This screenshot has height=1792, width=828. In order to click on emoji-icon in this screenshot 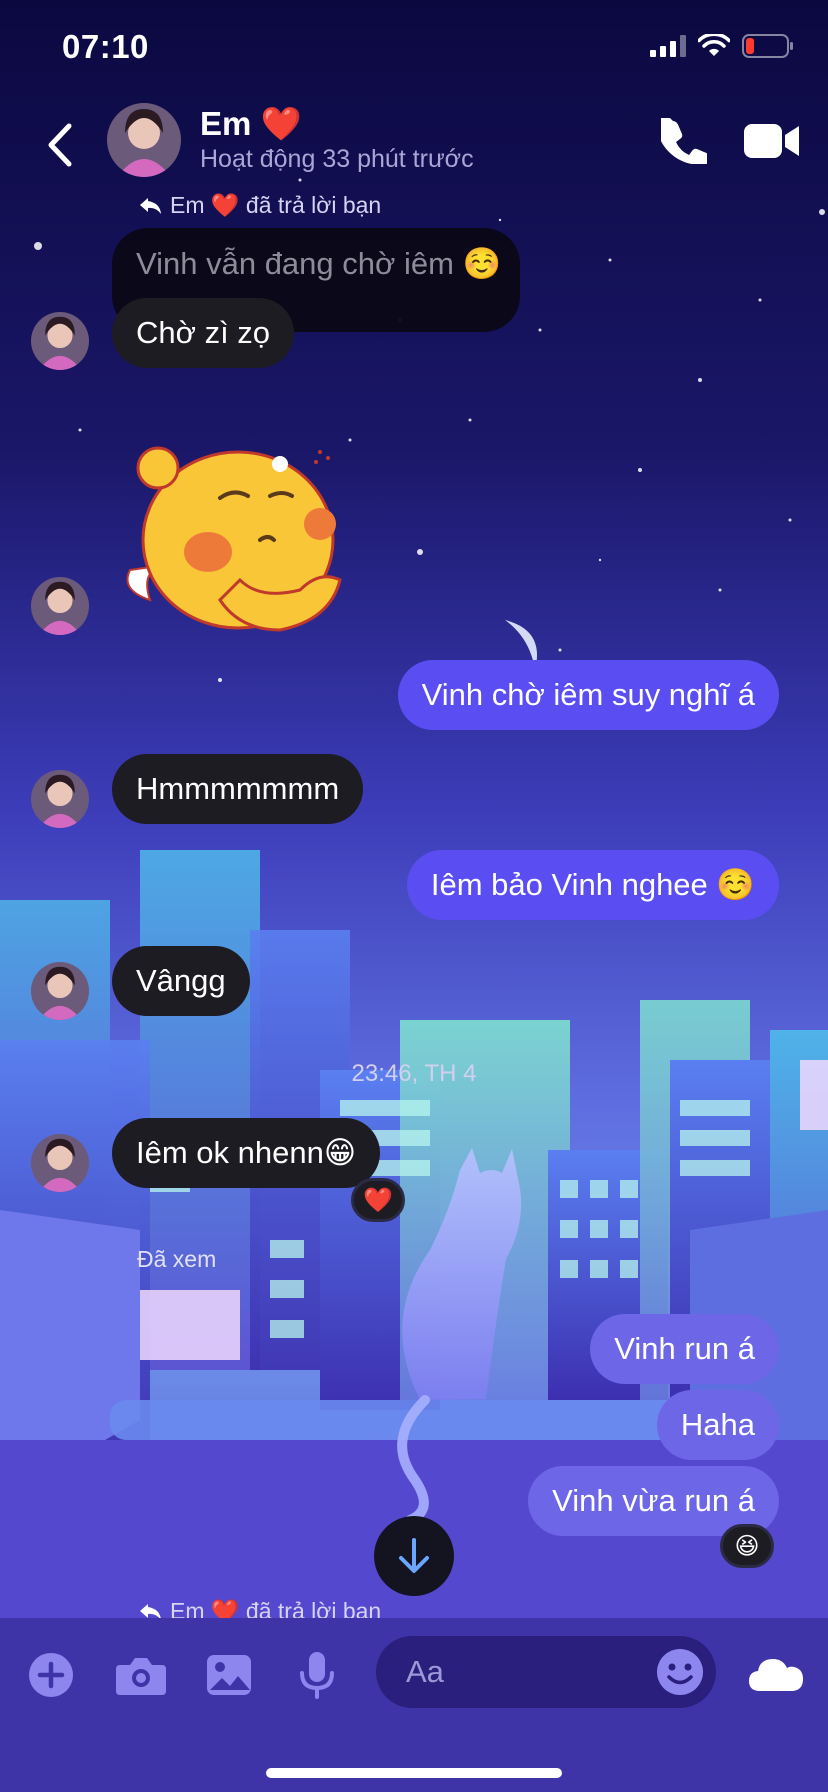, I will do `click(680, 1672)`.